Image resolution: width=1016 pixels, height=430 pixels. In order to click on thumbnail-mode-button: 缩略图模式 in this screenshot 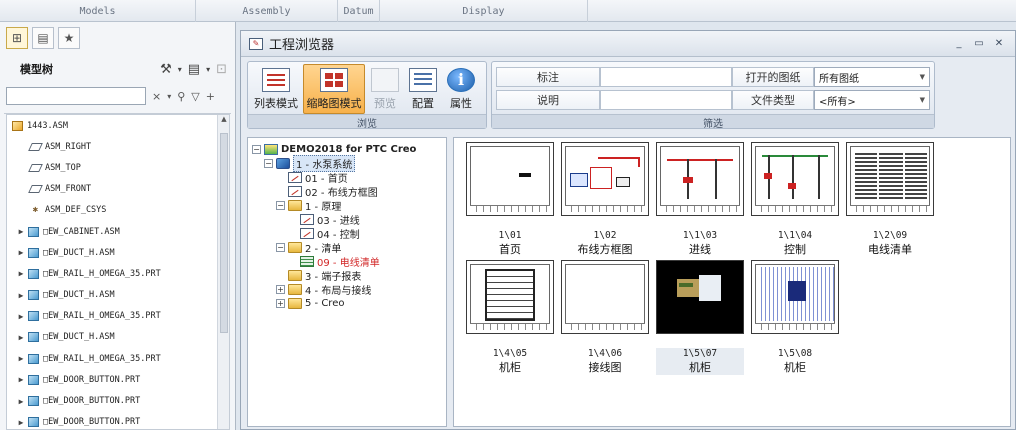, I will do `click(334, 89)`.